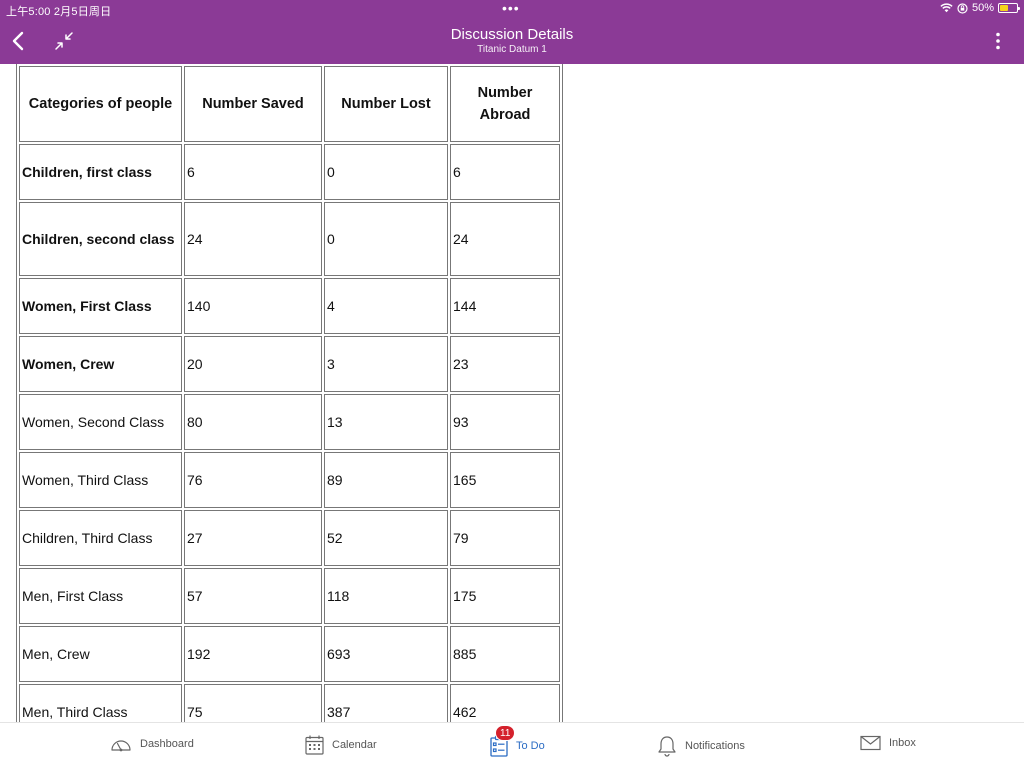 This screenshot has width=1024, height=768. I want to click on column-header: Number Saved, so click(253, 104).